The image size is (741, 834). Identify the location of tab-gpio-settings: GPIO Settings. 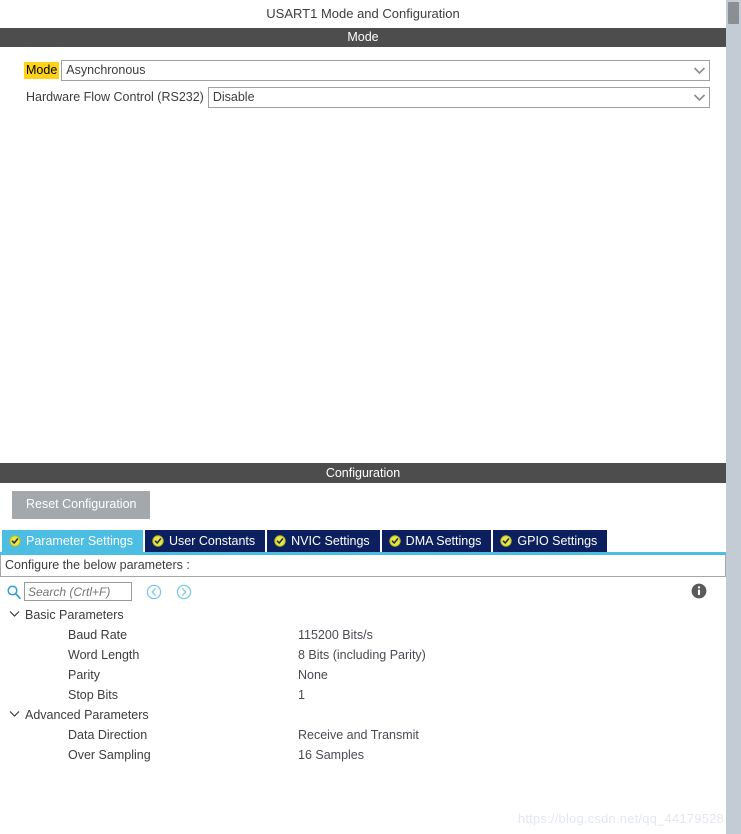
(550, 541).